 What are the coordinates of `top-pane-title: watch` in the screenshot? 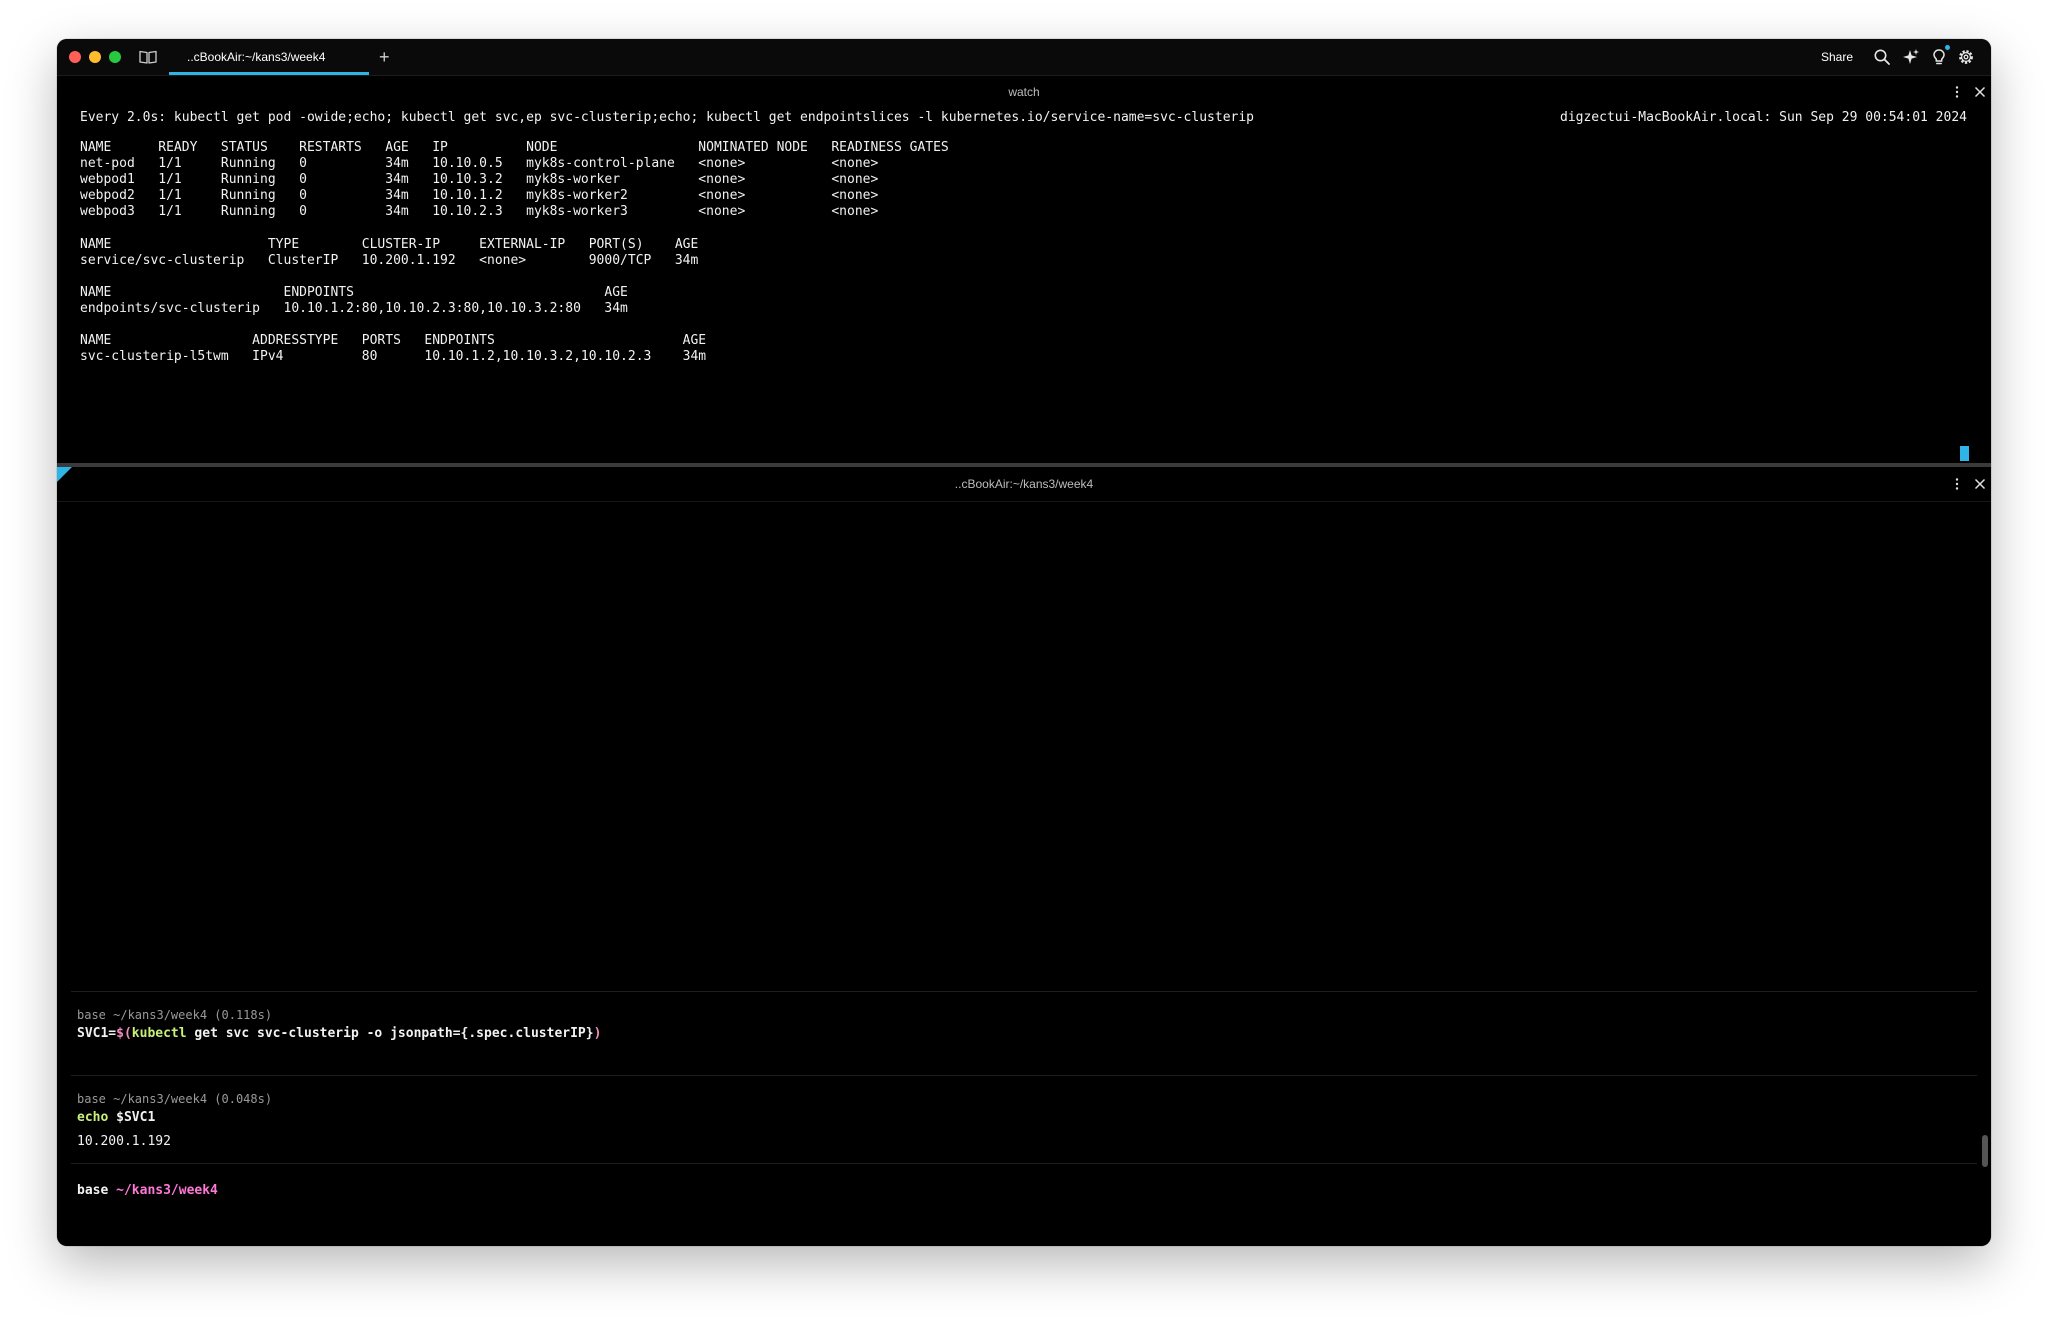 It's located at (1024, 92).